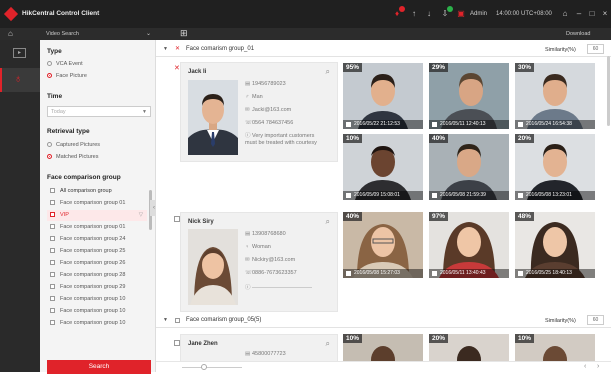  Describe the element at coordinates (305, 34) in the screenshot. I see `tab-bar: ⌂ Video Search ⌄ ⊞ Download` at that location.